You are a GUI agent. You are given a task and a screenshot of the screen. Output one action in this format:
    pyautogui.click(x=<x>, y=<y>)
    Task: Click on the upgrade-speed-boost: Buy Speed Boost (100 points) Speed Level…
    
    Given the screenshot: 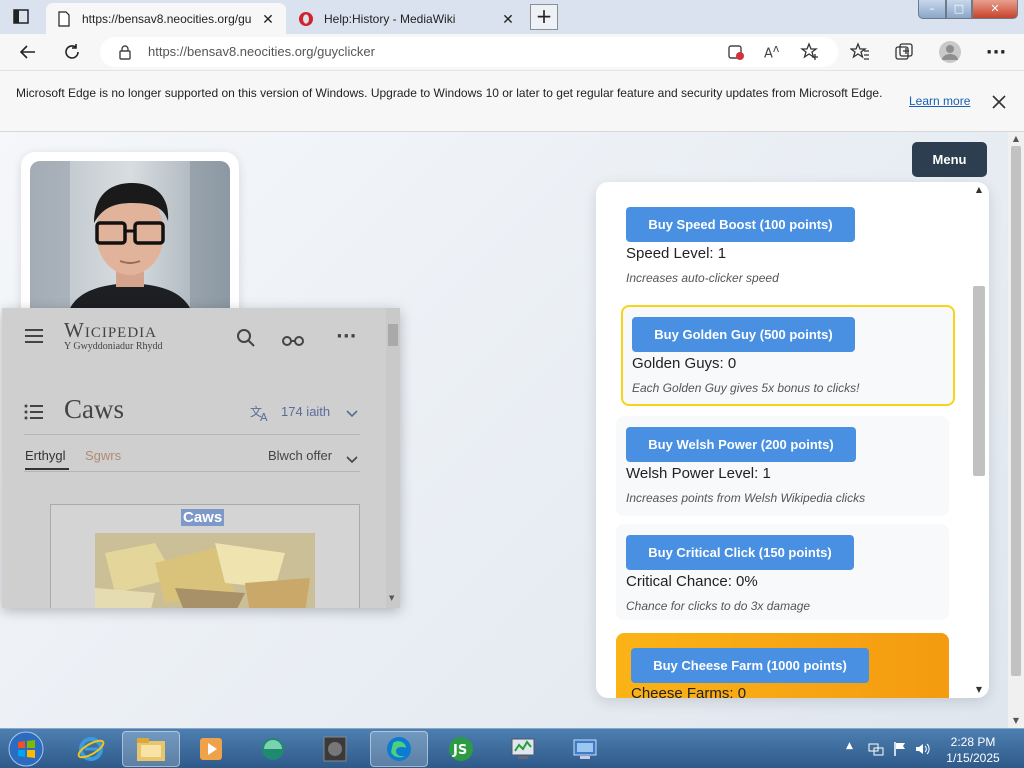 What is the action you would take?
    pyautogui.click(x=782, y=246)
    